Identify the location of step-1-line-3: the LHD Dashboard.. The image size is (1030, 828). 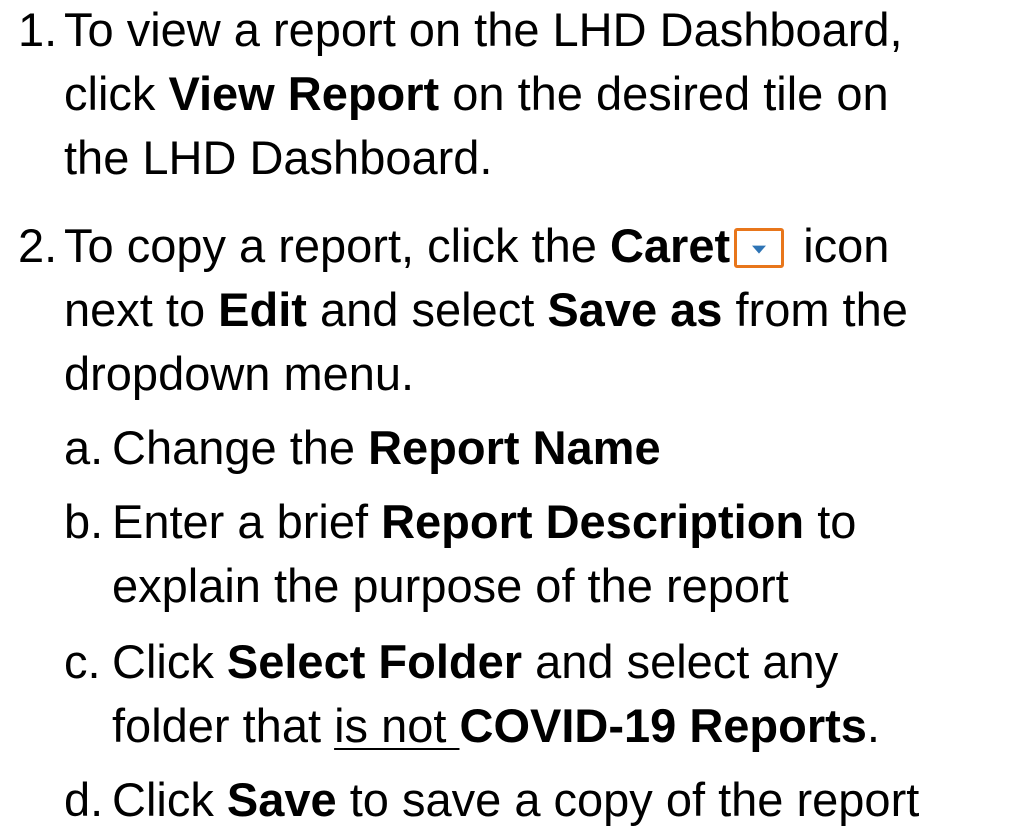
(278, 158).